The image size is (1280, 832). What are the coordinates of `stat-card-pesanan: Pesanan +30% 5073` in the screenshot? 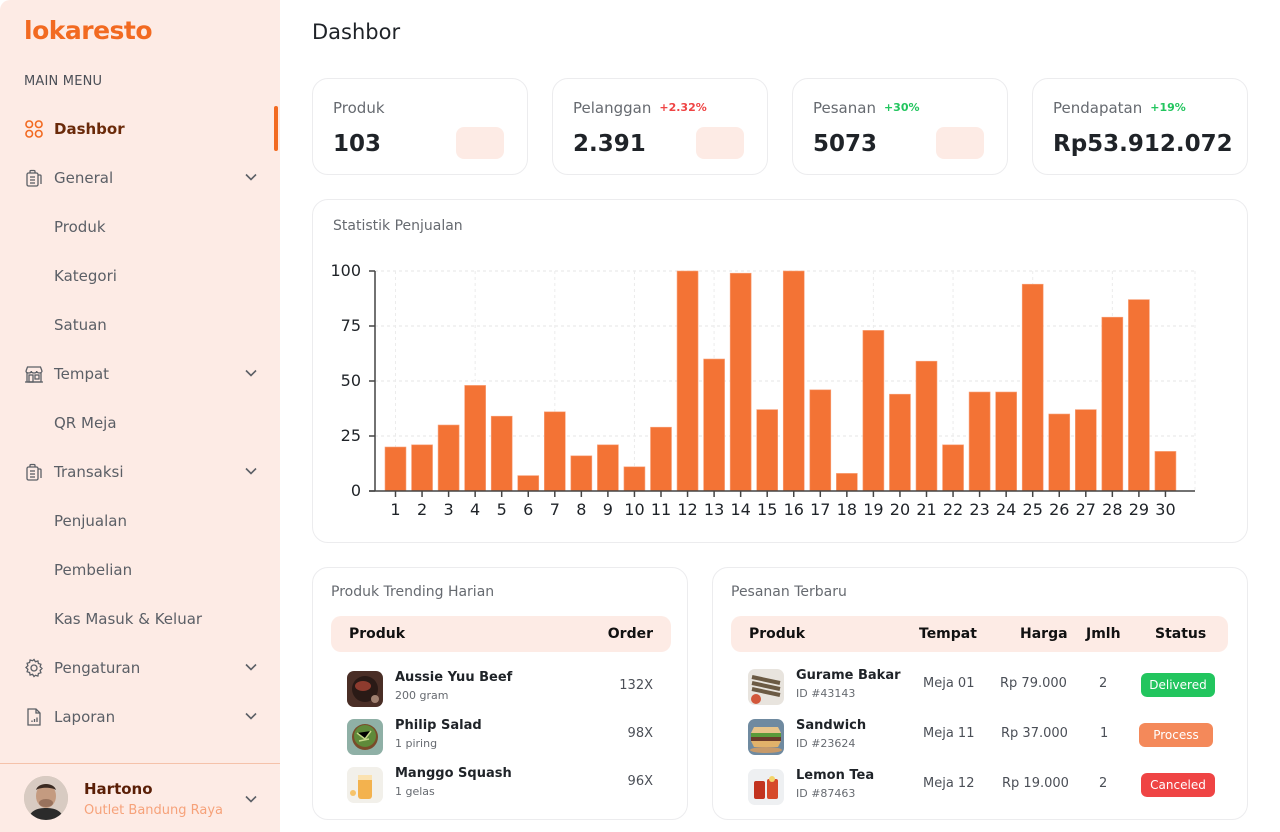 It's located at (900, 126).